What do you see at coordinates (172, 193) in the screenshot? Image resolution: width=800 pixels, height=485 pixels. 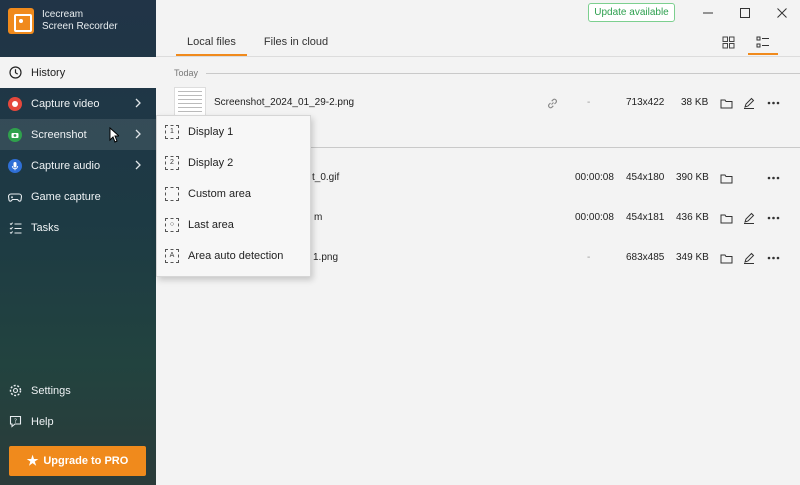 I see `custom-area-icon` at bounding box center [172, 193].